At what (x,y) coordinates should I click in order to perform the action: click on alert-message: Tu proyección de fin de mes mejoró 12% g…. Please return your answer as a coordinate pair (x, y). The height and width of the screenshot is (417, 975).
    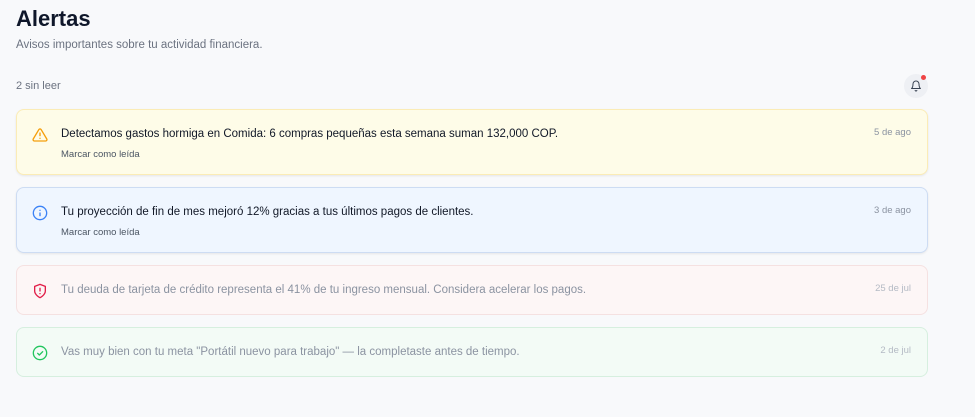
    Looking at the image, I should click on (267, 212).